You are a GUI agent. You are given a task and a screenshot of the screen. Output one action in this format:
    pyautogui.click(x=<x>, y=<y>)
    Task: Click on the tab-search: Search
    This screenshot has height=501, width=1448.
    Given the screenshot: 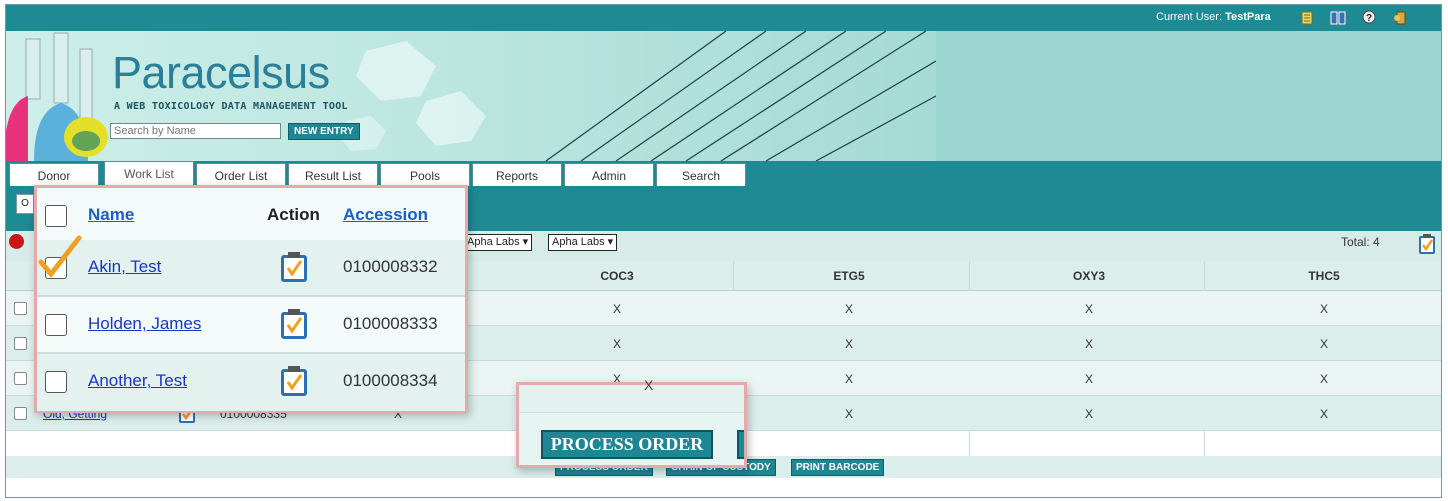 What is the action you would take?
    pyautogui.click(x=701, y=175)
    